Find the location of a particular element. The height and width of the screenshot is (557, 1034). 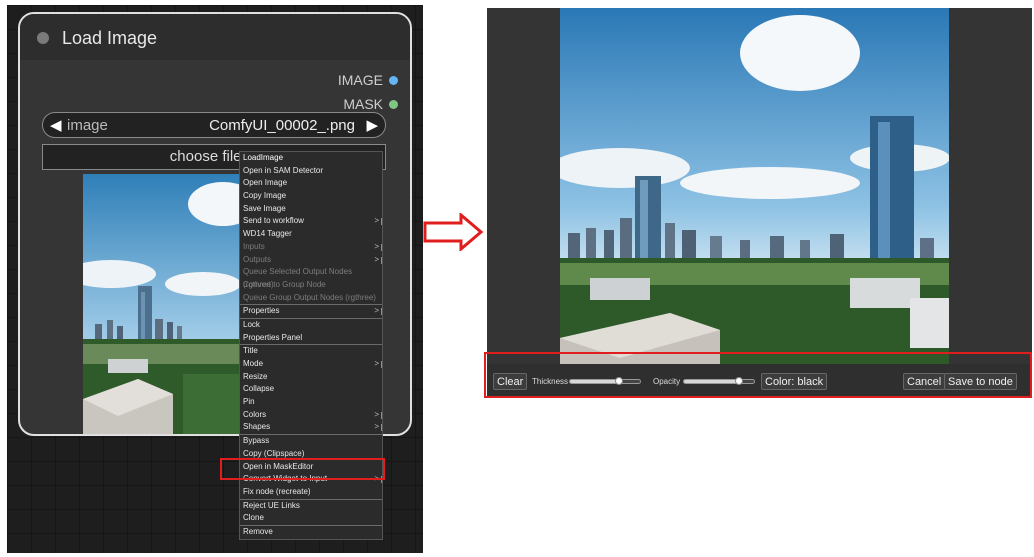

menu-item-label: Save Image is located at coordinates (264, 208).